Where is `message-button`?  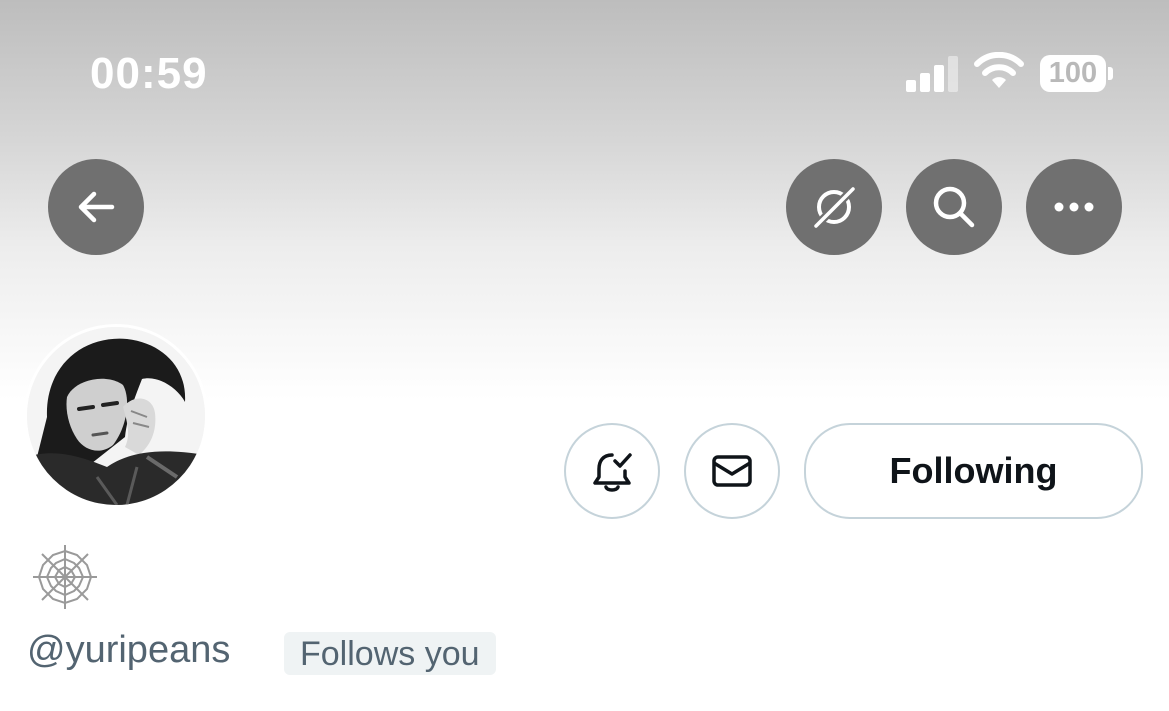
message-button is located at coordinates (732, 471).